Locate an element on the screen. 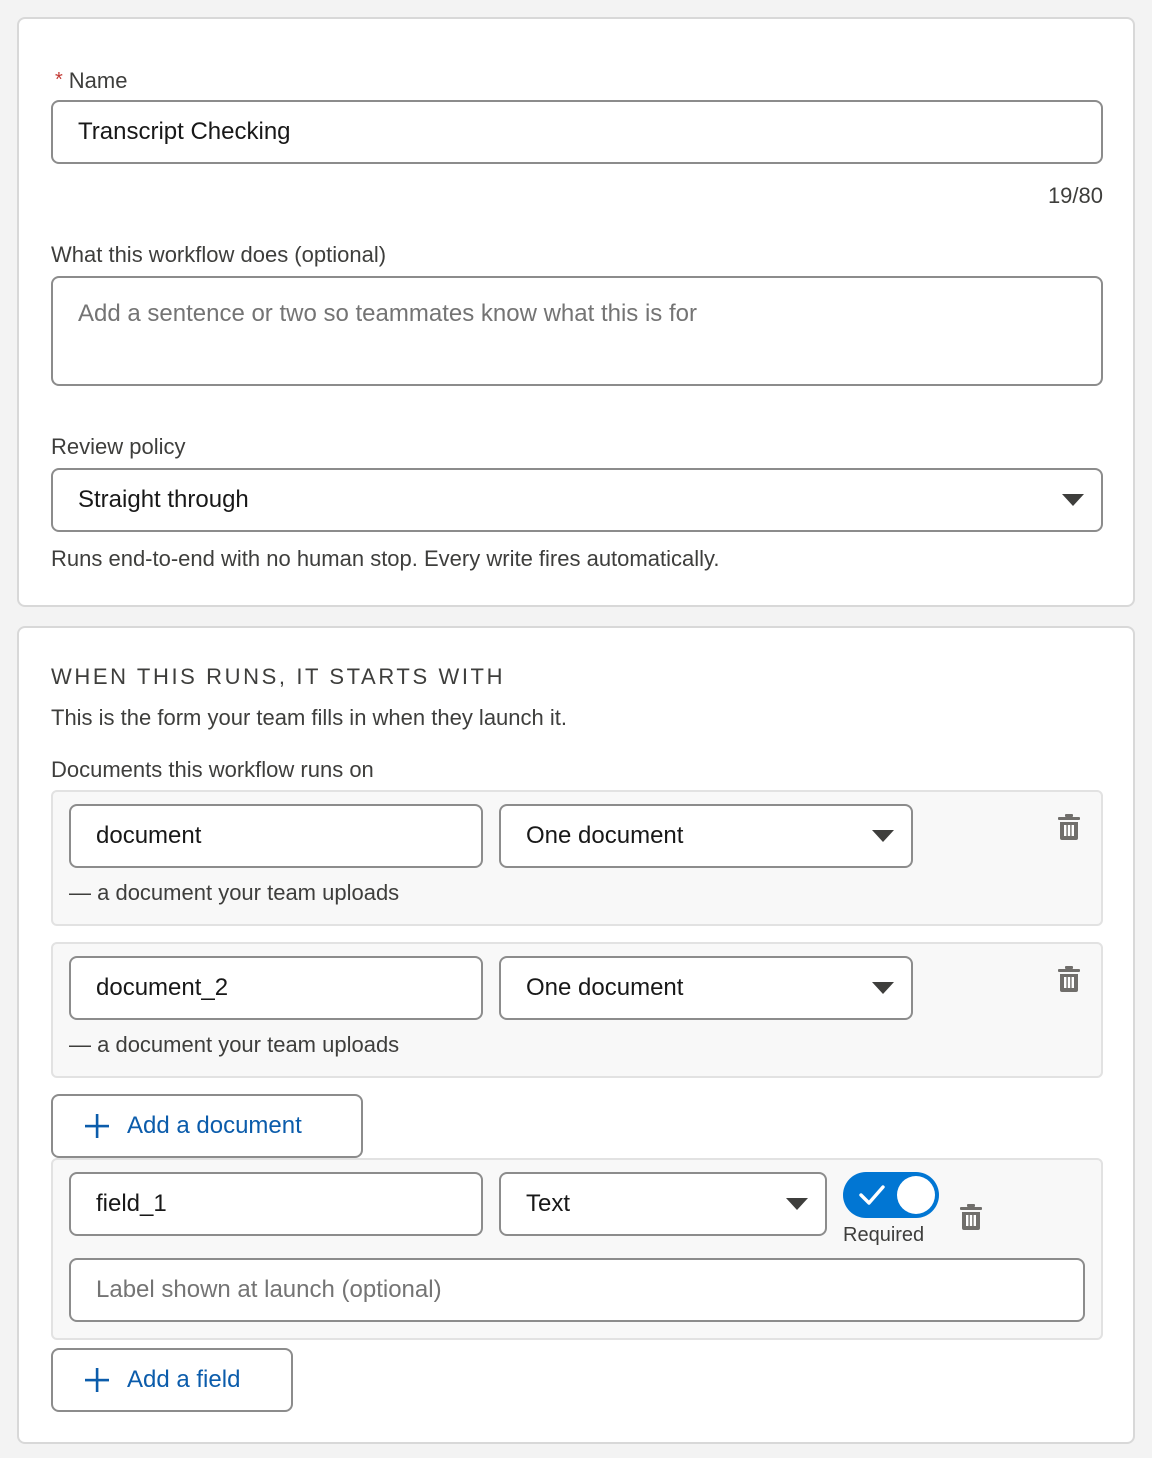  field-label-input: Label shown at launch (optional) is located at coordinates (577, 1290).